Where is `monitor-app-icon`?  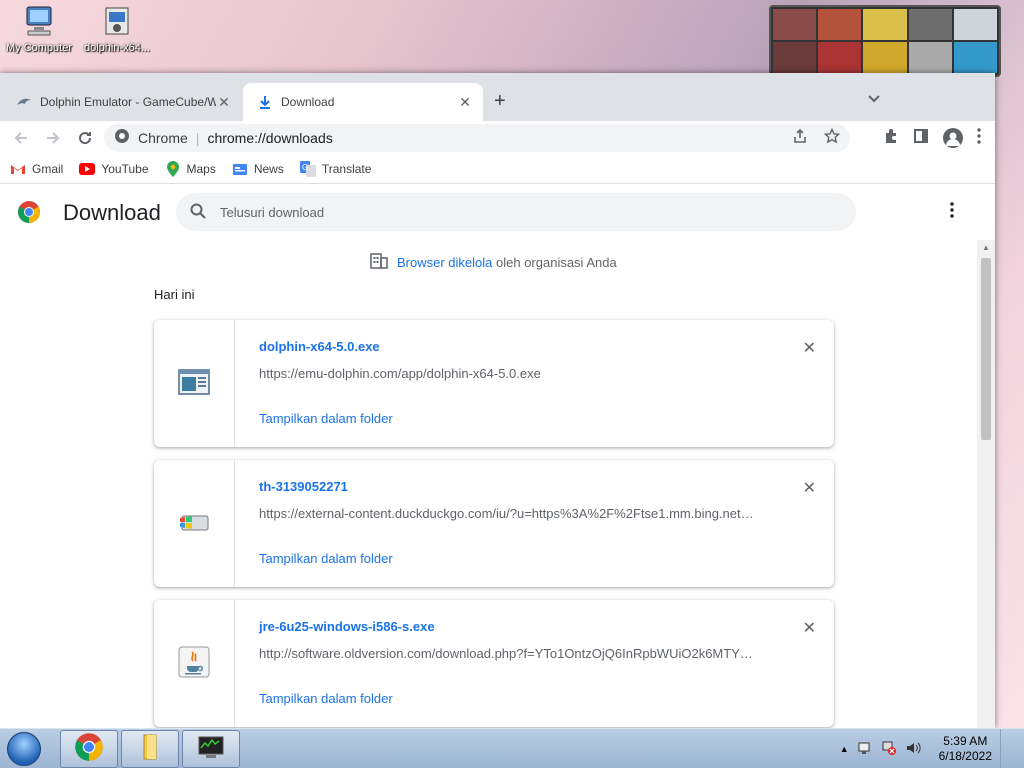 monitor-app-icon is located at coordinates (211, 748).